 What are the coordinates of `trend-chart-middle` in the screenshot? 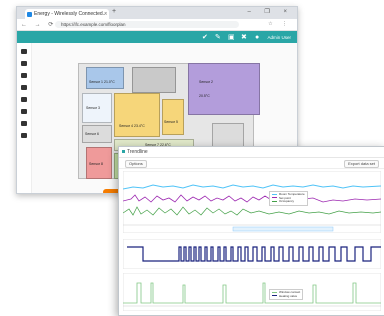 It's located at (252, 254).